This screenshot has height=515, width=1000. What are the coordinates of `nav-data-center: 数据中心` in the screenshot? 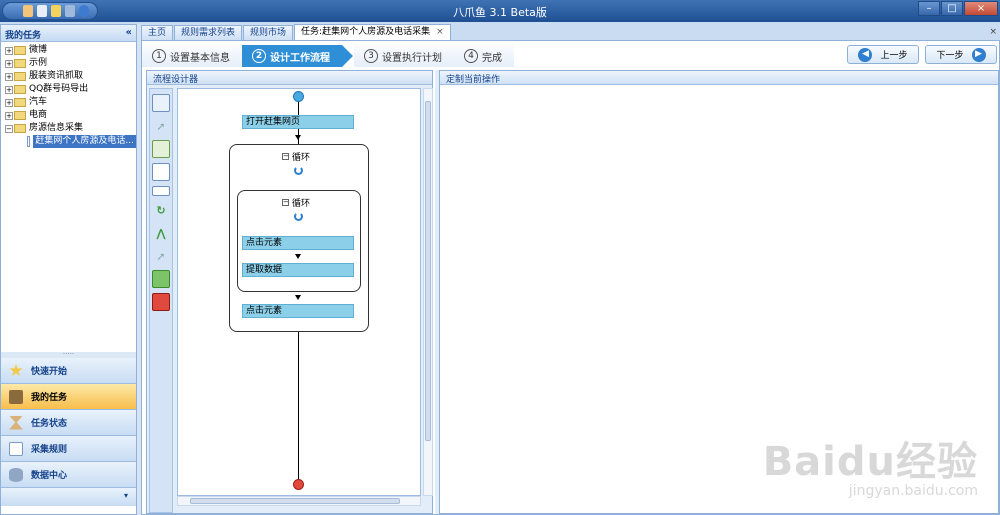 It's located at (68, 475).